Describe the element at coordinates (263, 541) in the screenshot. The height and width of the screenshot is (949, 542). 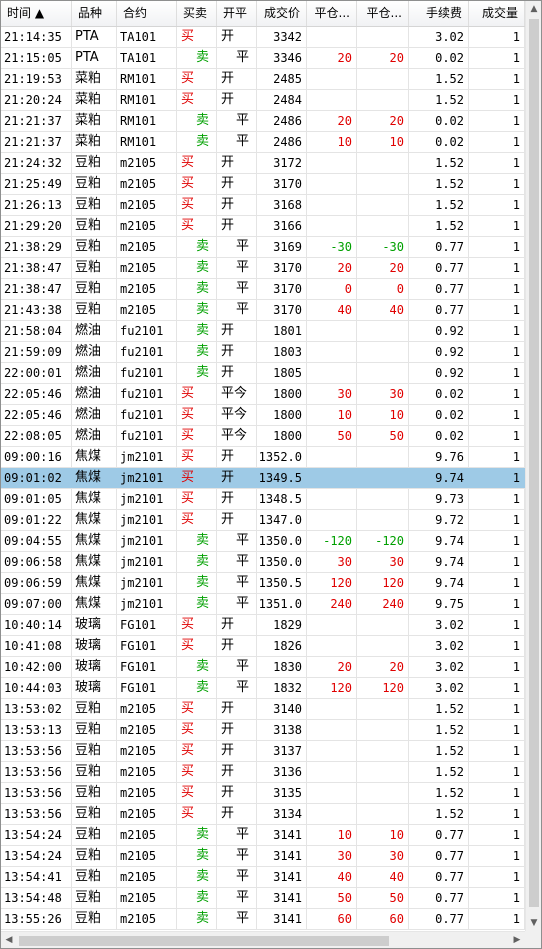
I see `table-row: 09:04:55 焦煤 jm2101 卖平 1350.0 -120 -120 9.74 1` at that location.